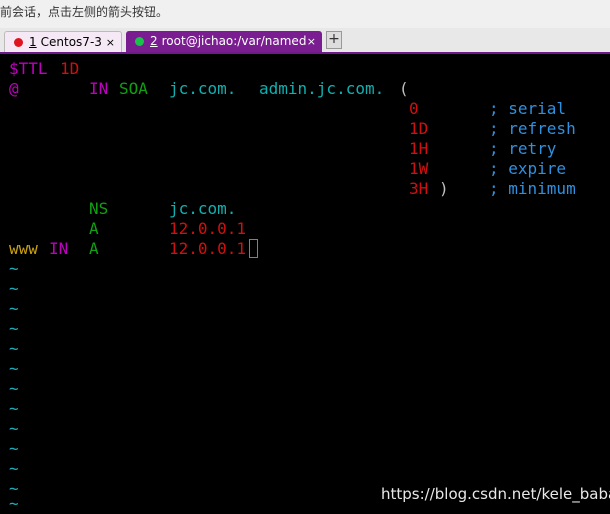  Describe the element at coordinates (404, 88) in the screenshot. I see `open-paren: (` at that location.